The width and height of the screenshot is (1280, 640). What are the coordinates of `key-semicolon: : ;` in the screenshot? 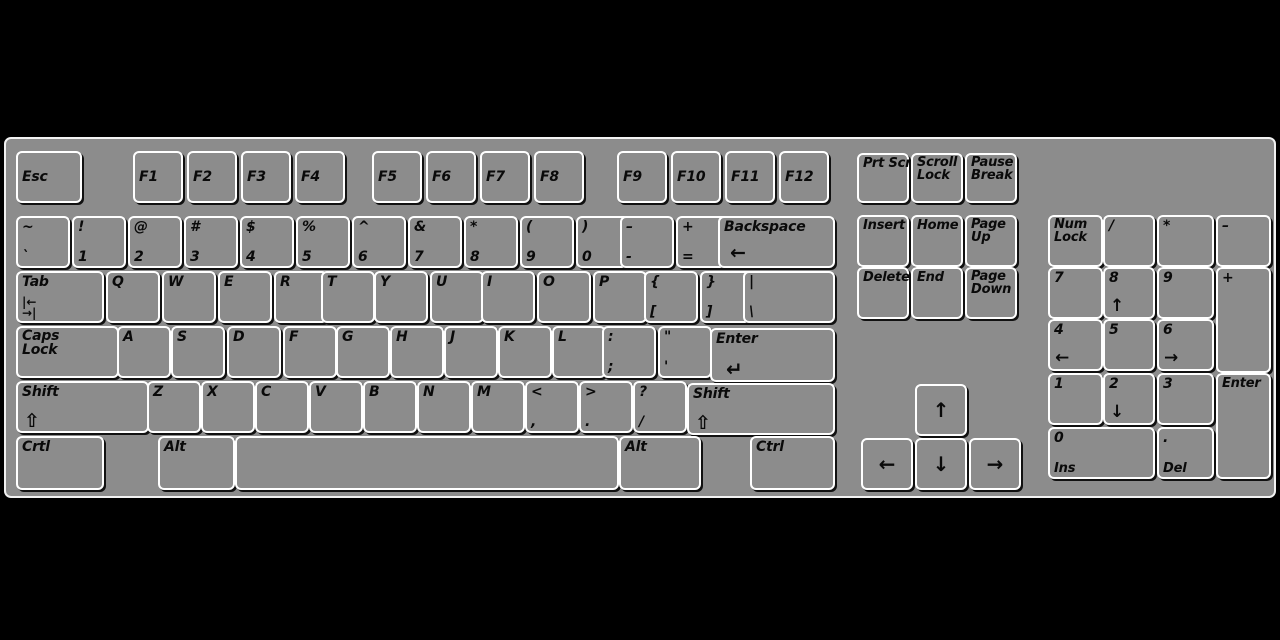 It's located at (629, 352).